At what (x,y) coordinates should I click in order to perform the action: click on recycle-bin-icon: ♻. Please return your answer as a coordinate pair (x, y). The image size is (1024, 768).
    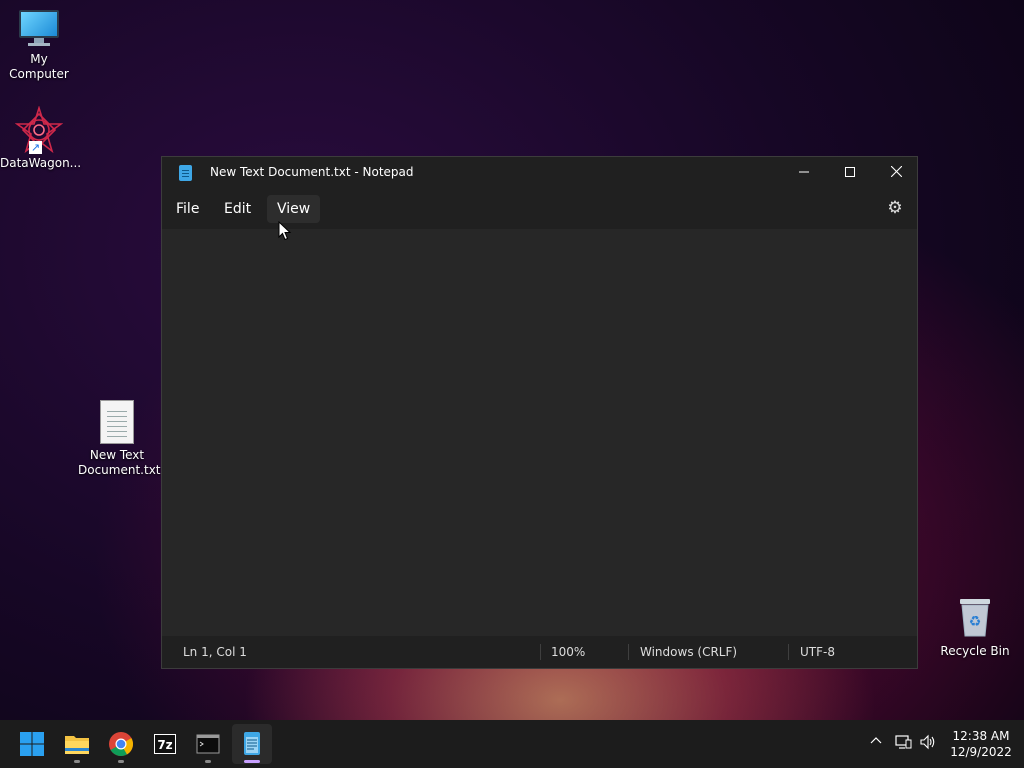
    Looking at the image, I should click on (975, 617).